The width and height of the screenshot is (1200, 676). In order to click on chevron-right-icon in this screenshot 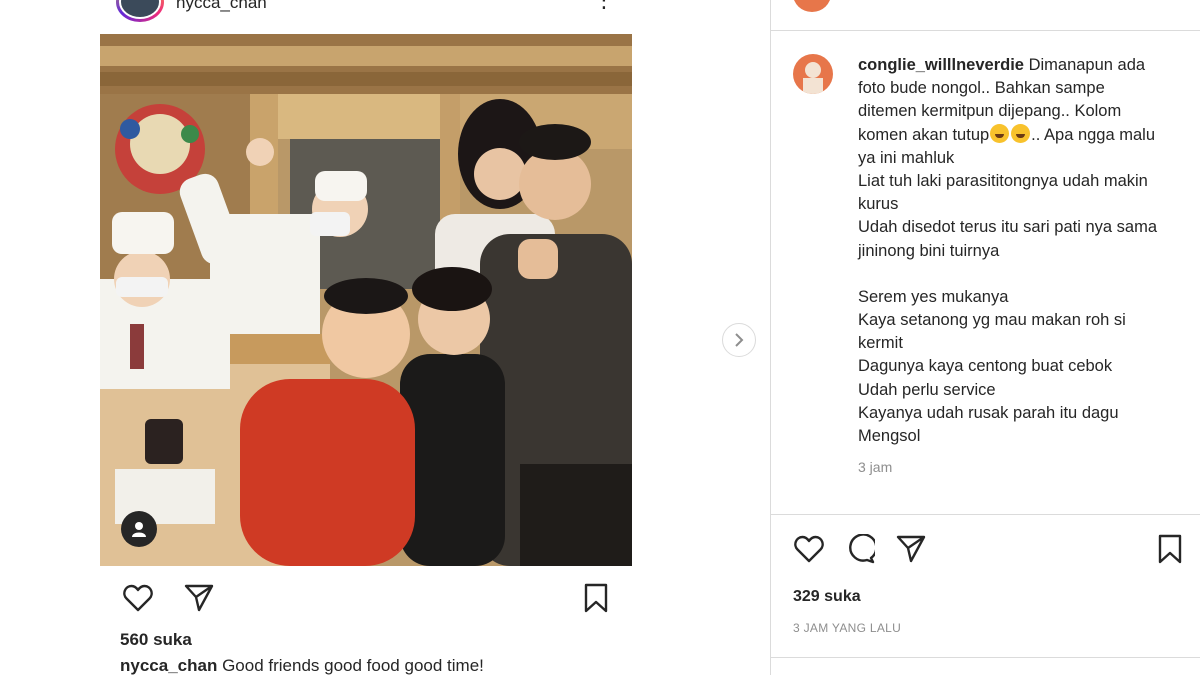, I will do `click(739, 340)`.